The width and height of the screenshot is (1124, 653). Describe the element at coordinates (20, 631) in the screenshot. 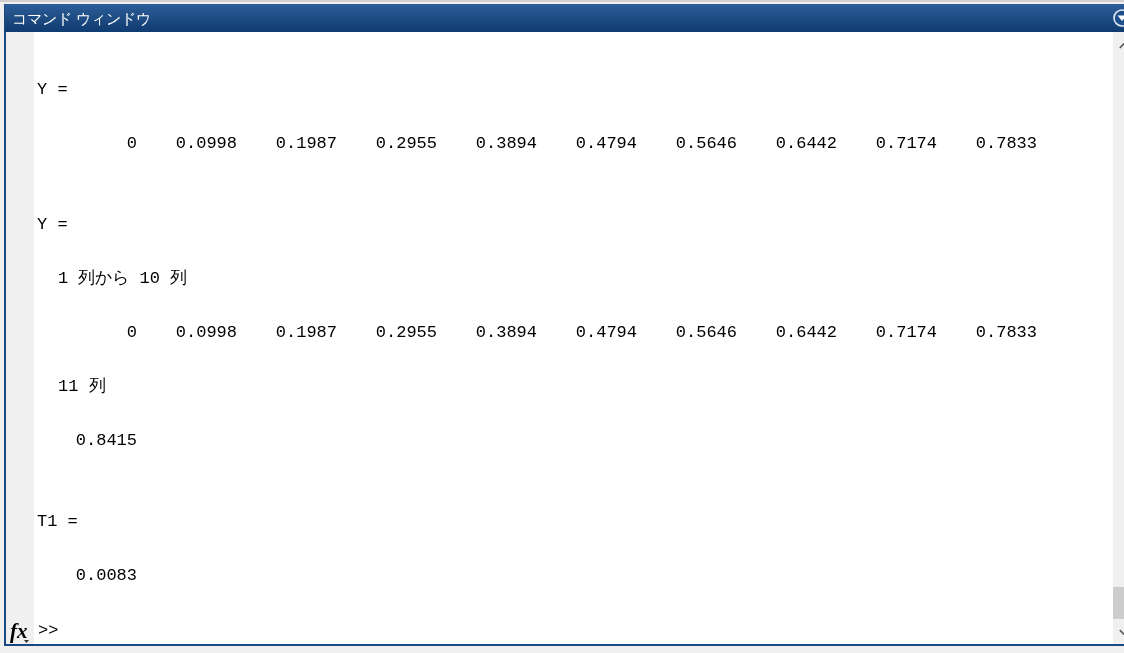

I see `fx-button: fx` at that location.